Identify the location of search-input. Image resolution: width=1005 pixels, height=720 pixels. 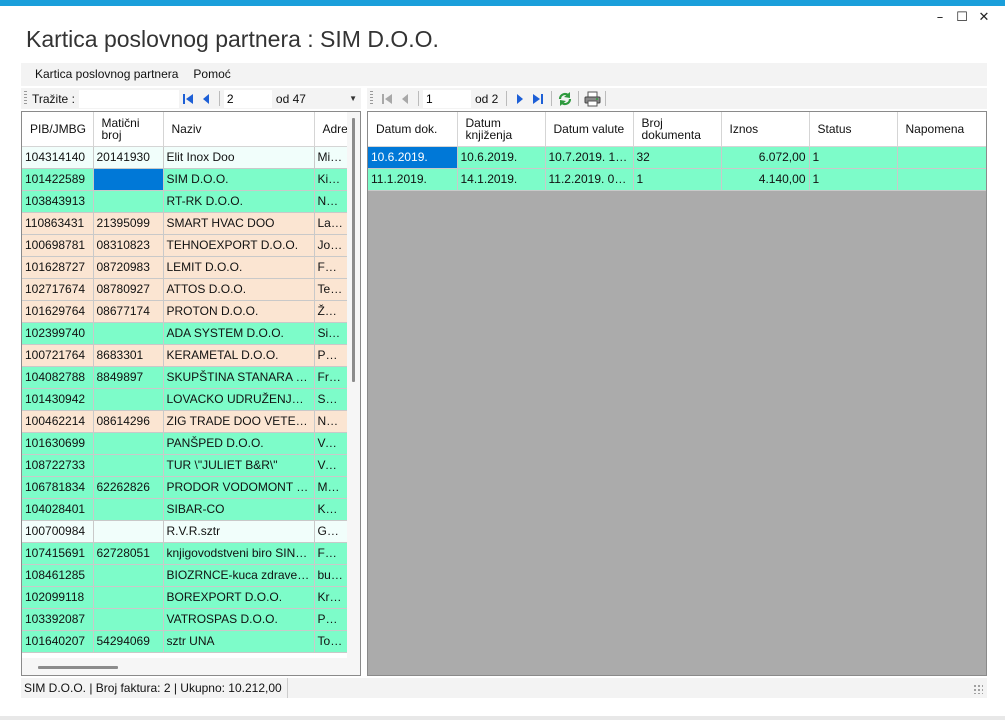
(128, 98).